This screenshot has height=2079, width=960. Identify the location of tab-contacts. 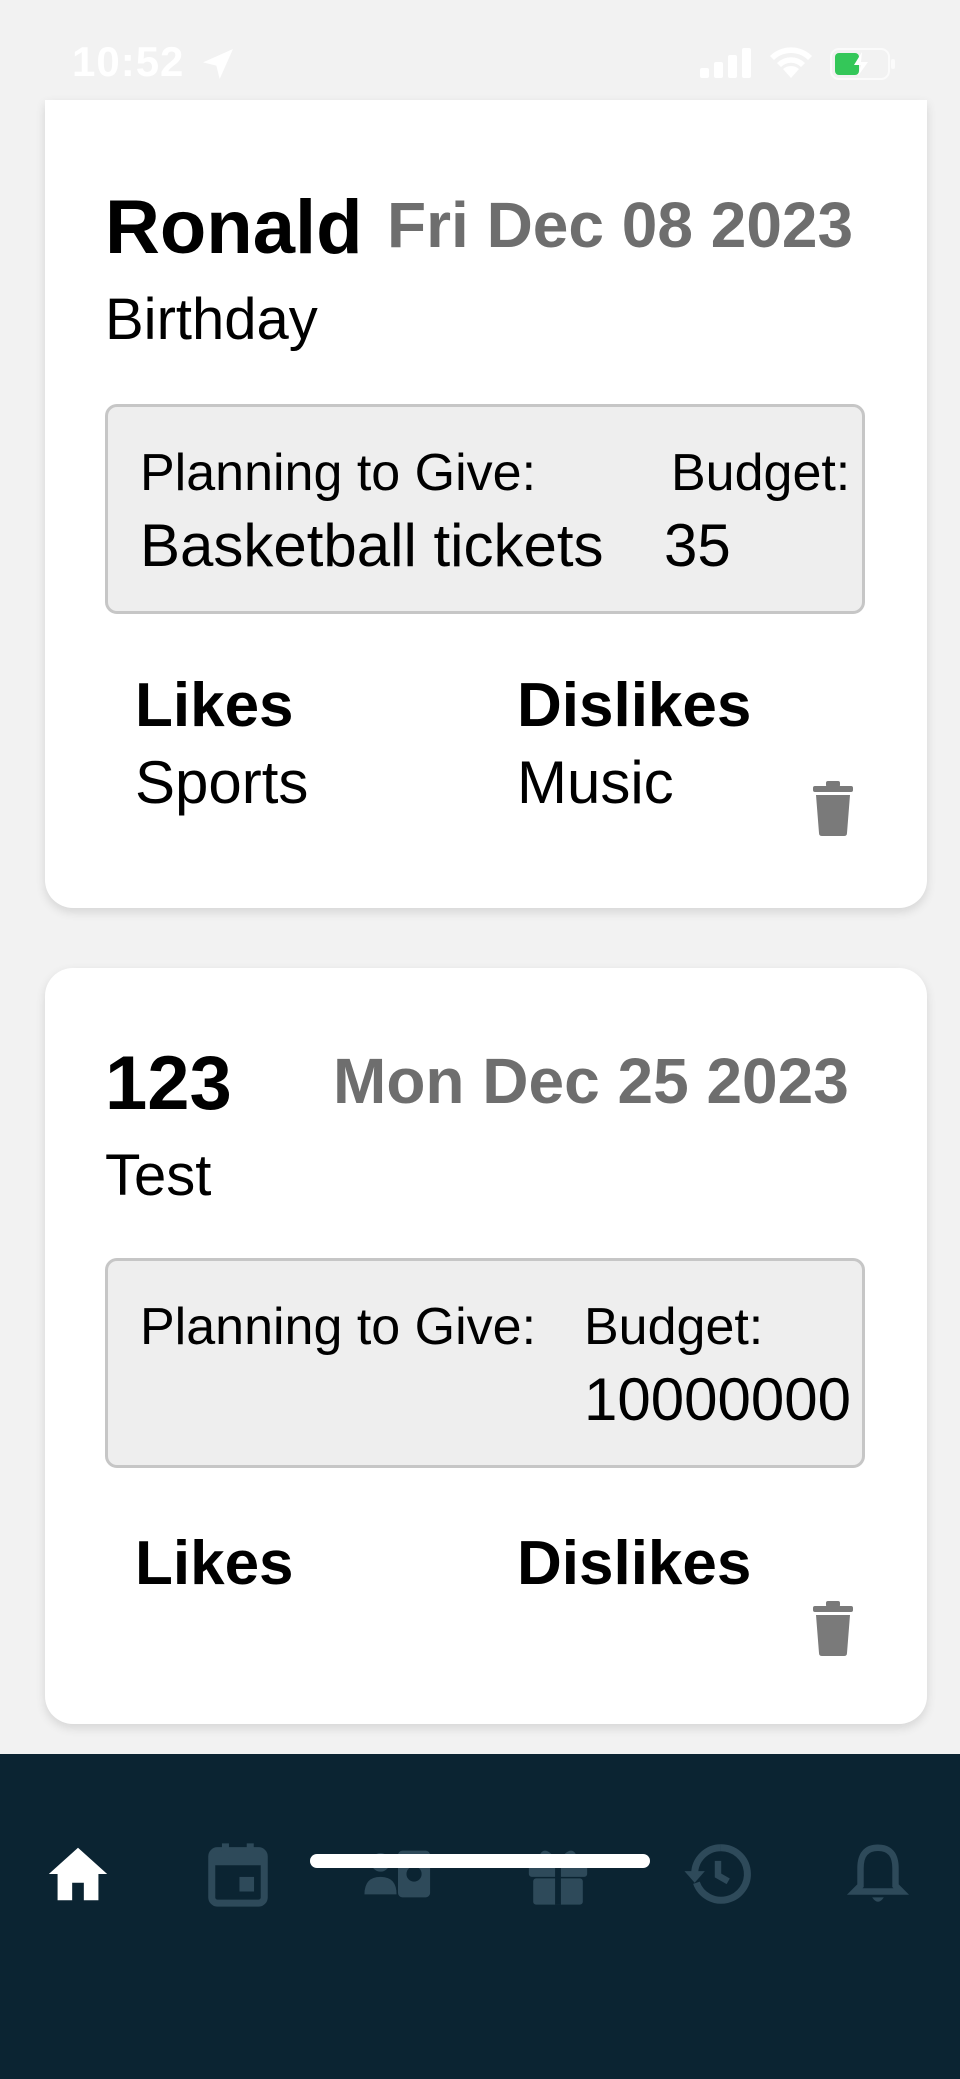
(398, 1874).